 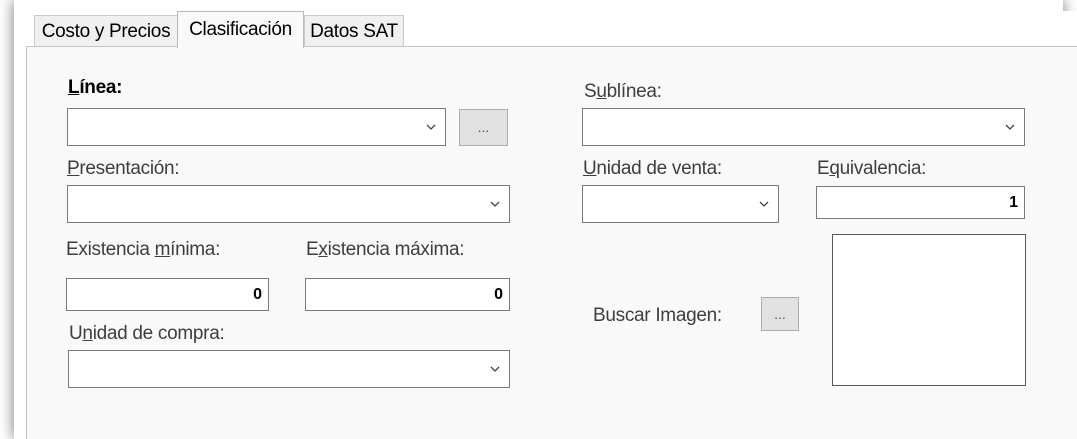 What do you see at coordinates (920, 202) in the screenshot?
I see `equivalencia-input: 1` at bounding box center [920, 202].